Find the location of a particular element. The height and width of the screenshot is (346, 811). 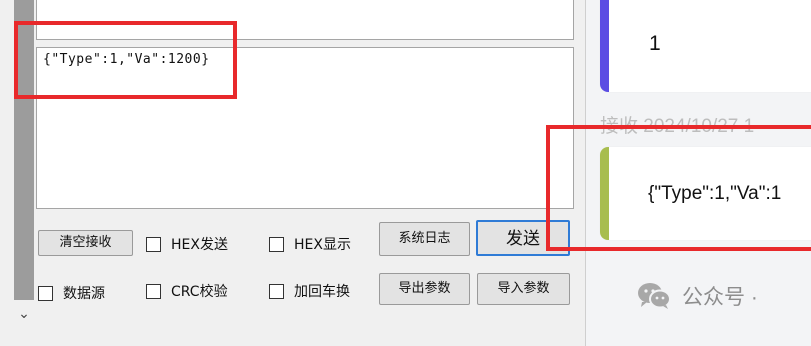

export-params-button: 导出参数 is located at coordinates (424, 289).